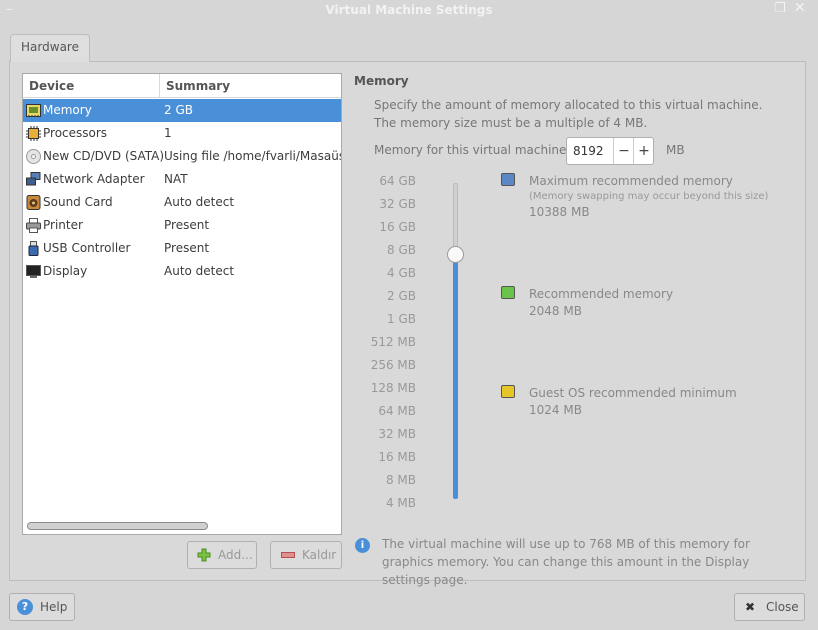  Describe the element at coordinates (401, 319) in the screenshot. I see `scale-label: 1 GB` at that location.